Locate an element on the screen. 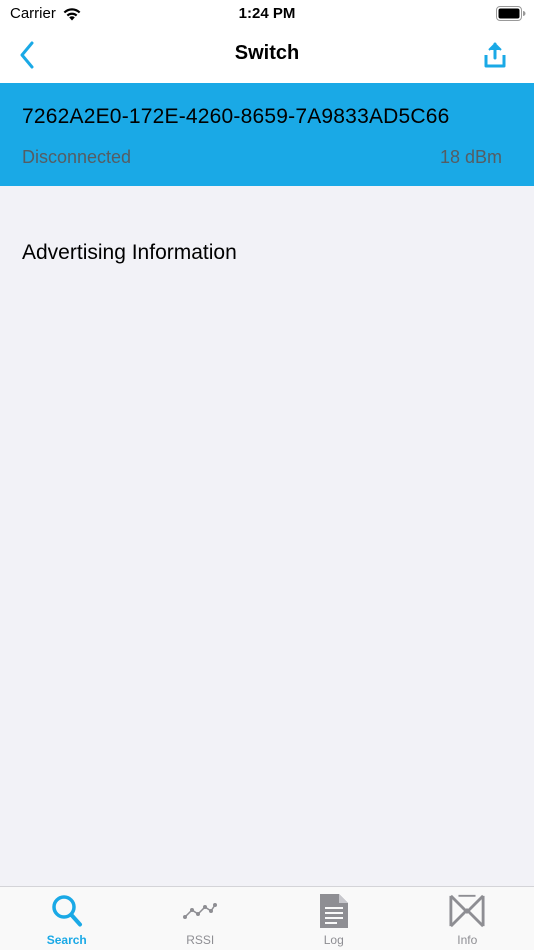 The image size is (534, 950). info-logo-icon is located at coordinates (467, 911).